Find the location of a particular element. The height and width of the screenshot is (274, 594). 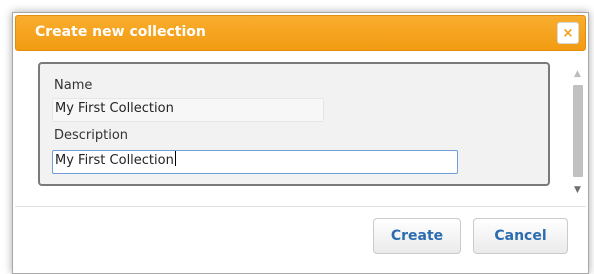

scrollbar-thumb is located at coordinates (578, 131).